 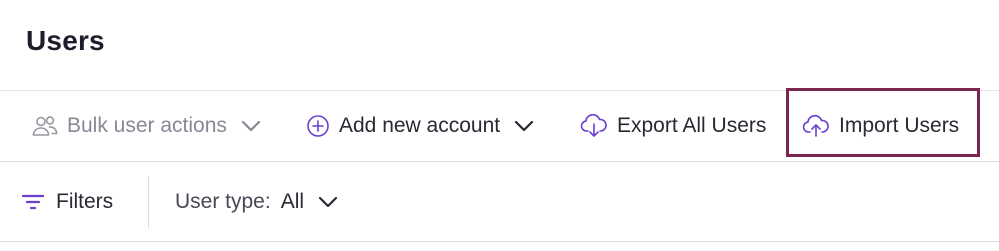 I want to click on add-new-account-button: Add new account, so click(x=420, y=126).